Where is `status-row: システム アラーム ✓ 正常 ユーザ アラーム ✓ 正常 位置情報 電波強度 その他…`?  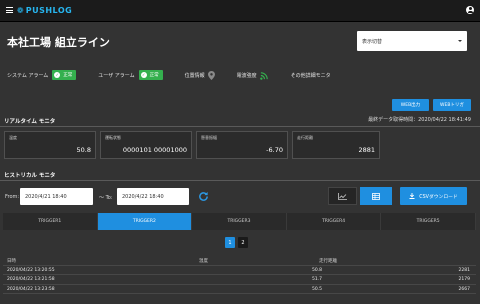
status-row: システム アラーム ✓ 正常 ユーザ アラーム ✓ 正常 位置情報 電波強度 その他… is located at coordinates (180, 75).